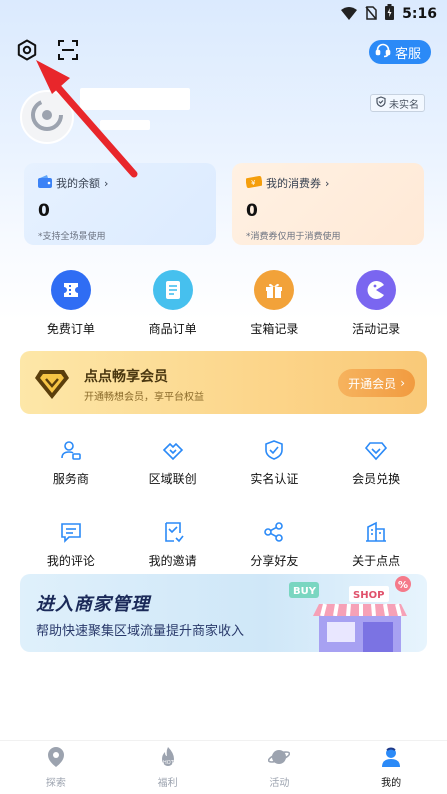 The width and height of the screenshot is (447, 794). I want to click on merchant-banner-subtitle: 帮助快速聚集区域流量提升商家收入, so click(140, 631).